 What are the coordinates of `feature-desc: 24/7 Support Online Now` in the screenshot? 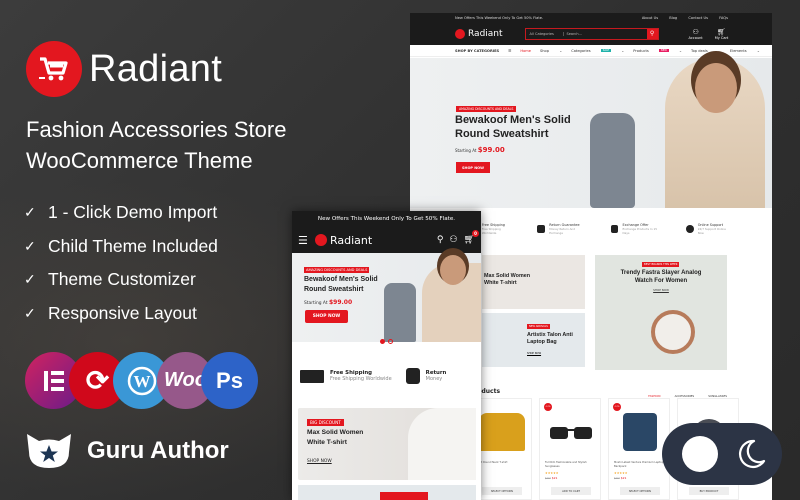 It's located at (711, 231).